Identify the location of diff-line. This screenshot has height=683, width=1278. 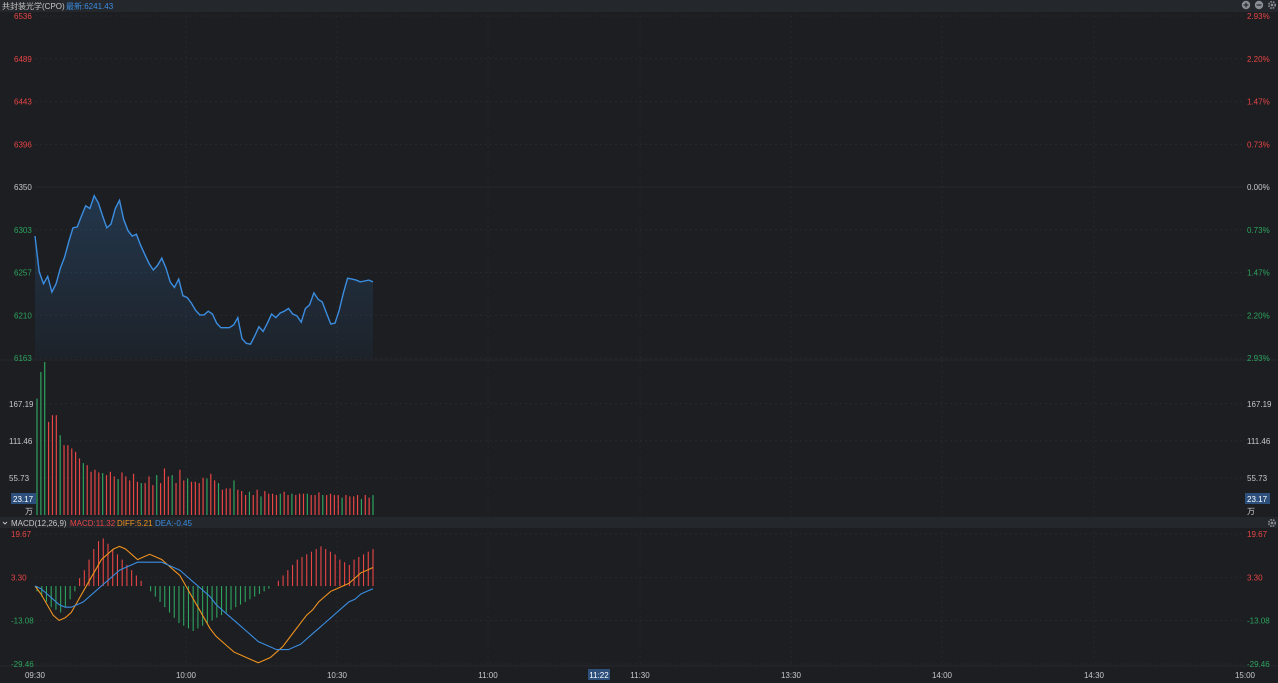
(204, 604).